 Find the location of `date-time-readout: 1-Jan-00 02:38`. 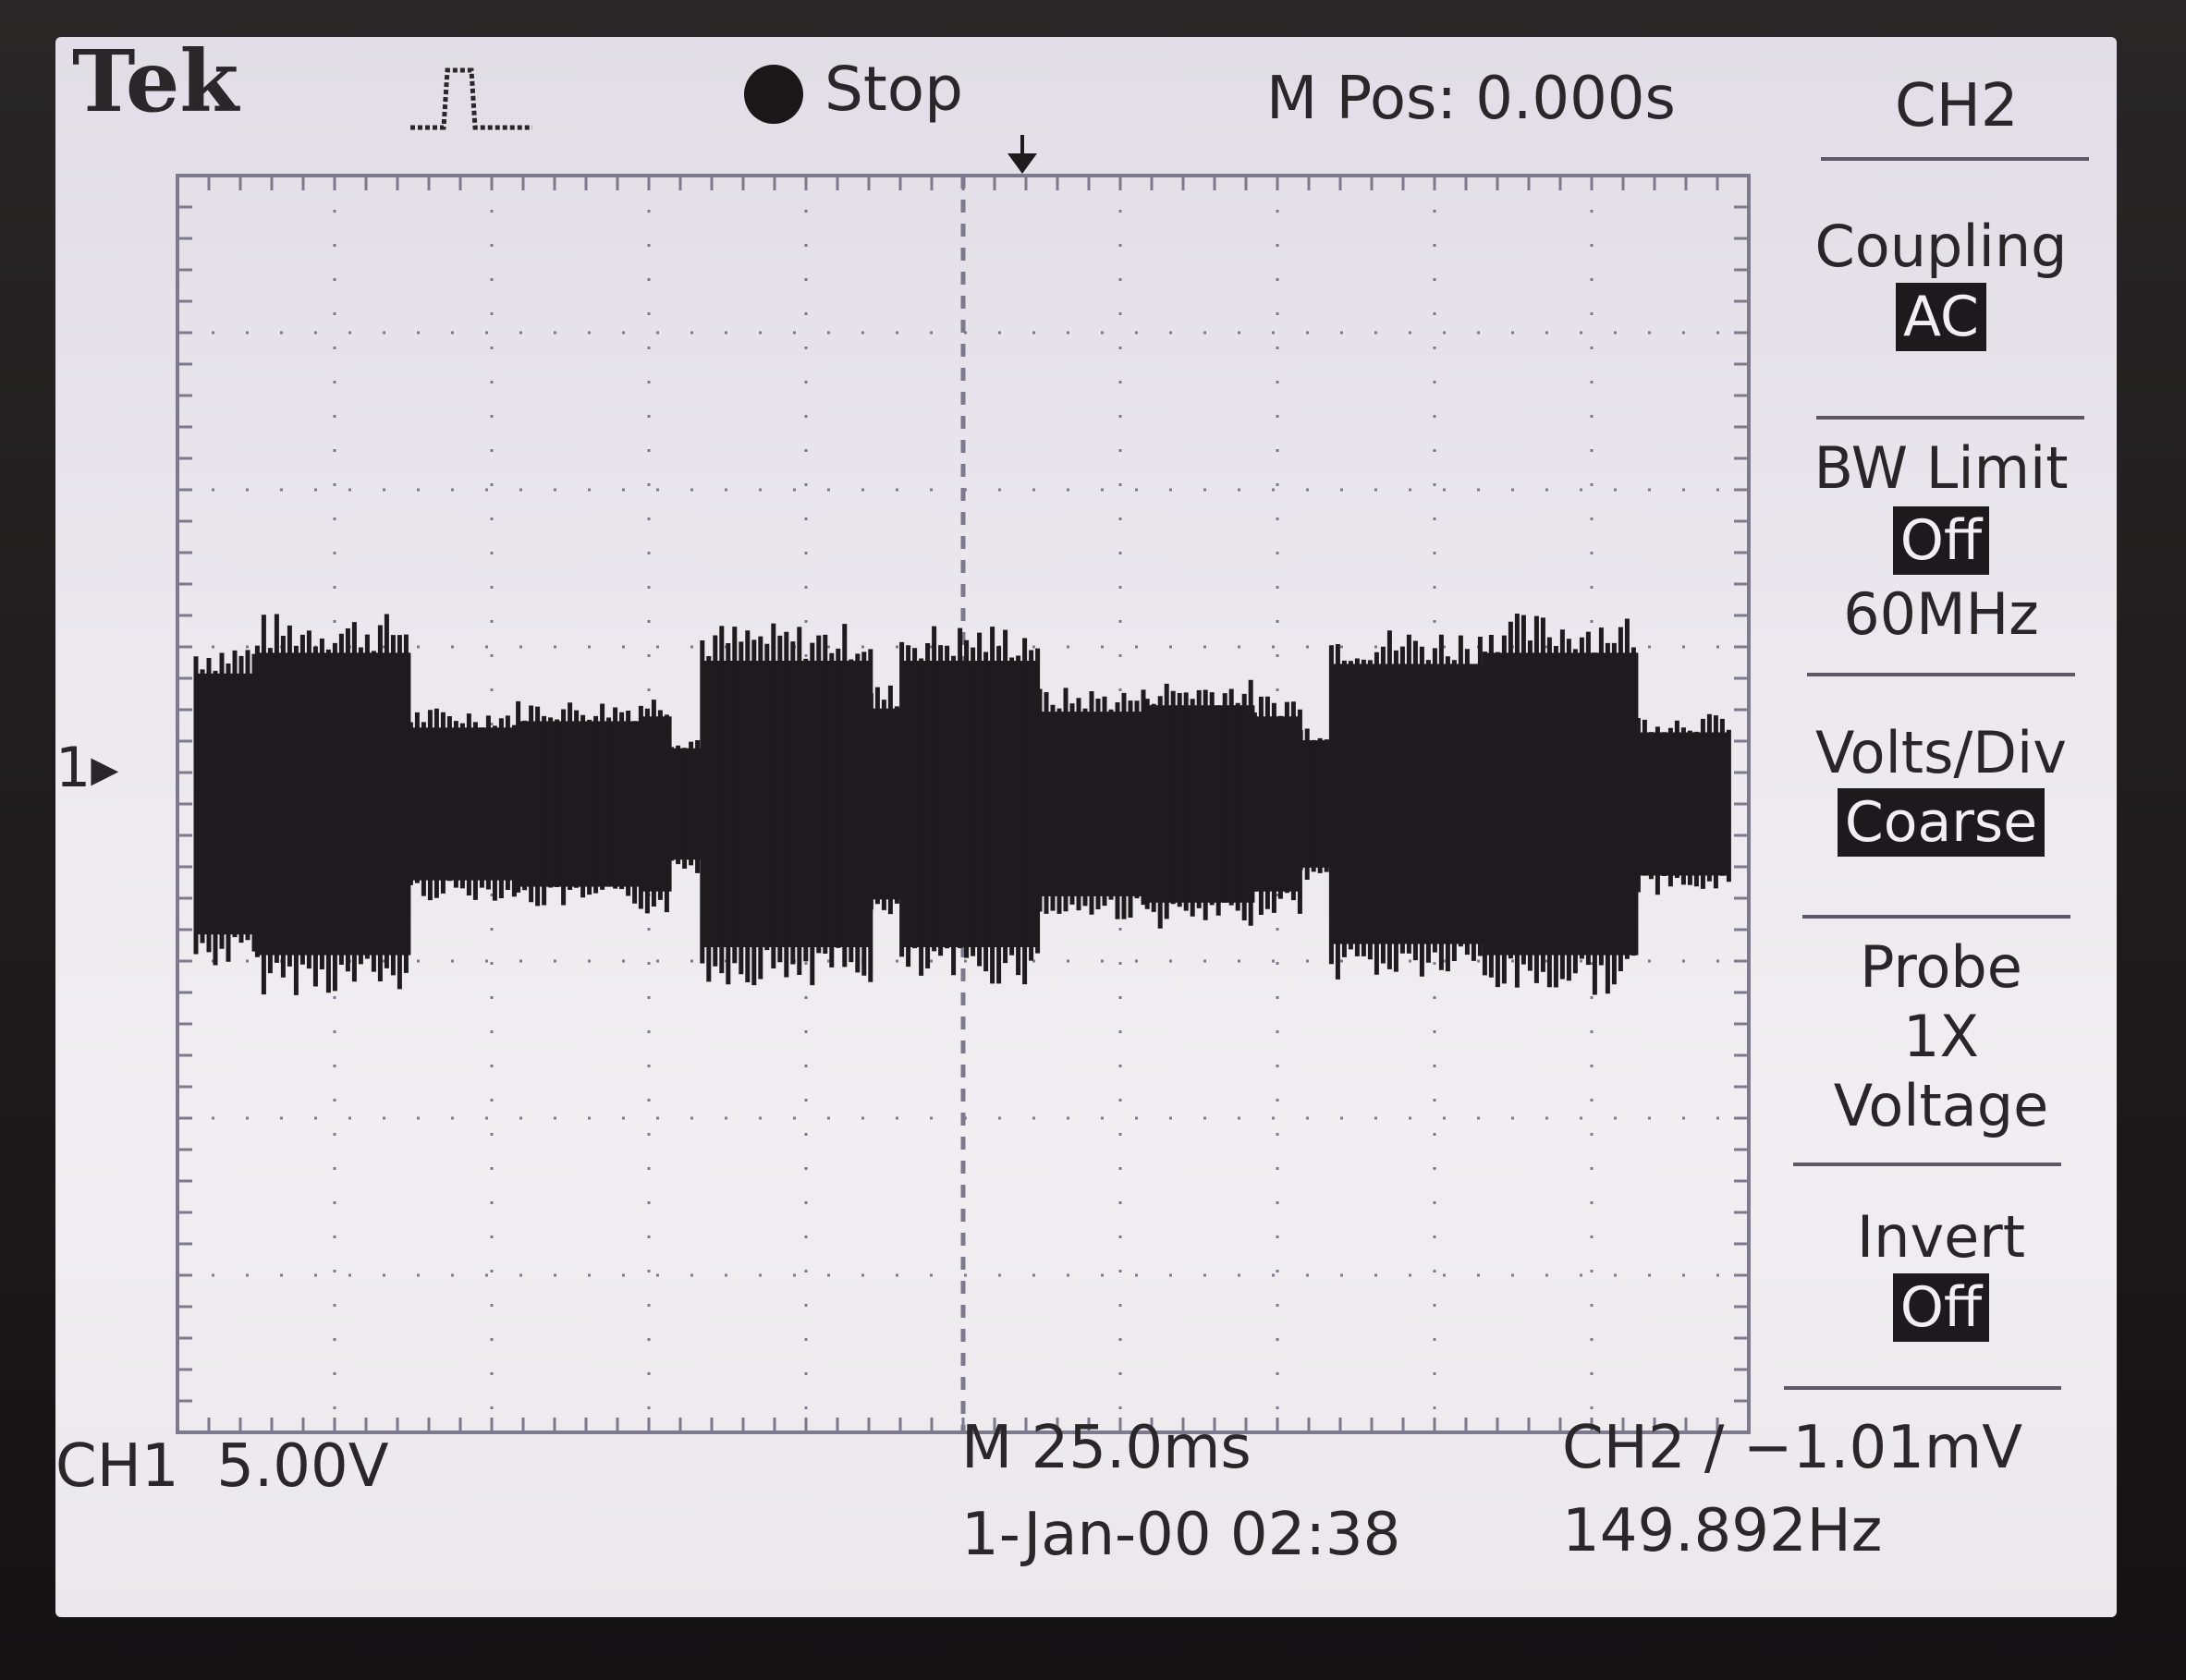

date-time-readout: 1-Jan-00 02:38 is located at coordinates (1181, 1535).